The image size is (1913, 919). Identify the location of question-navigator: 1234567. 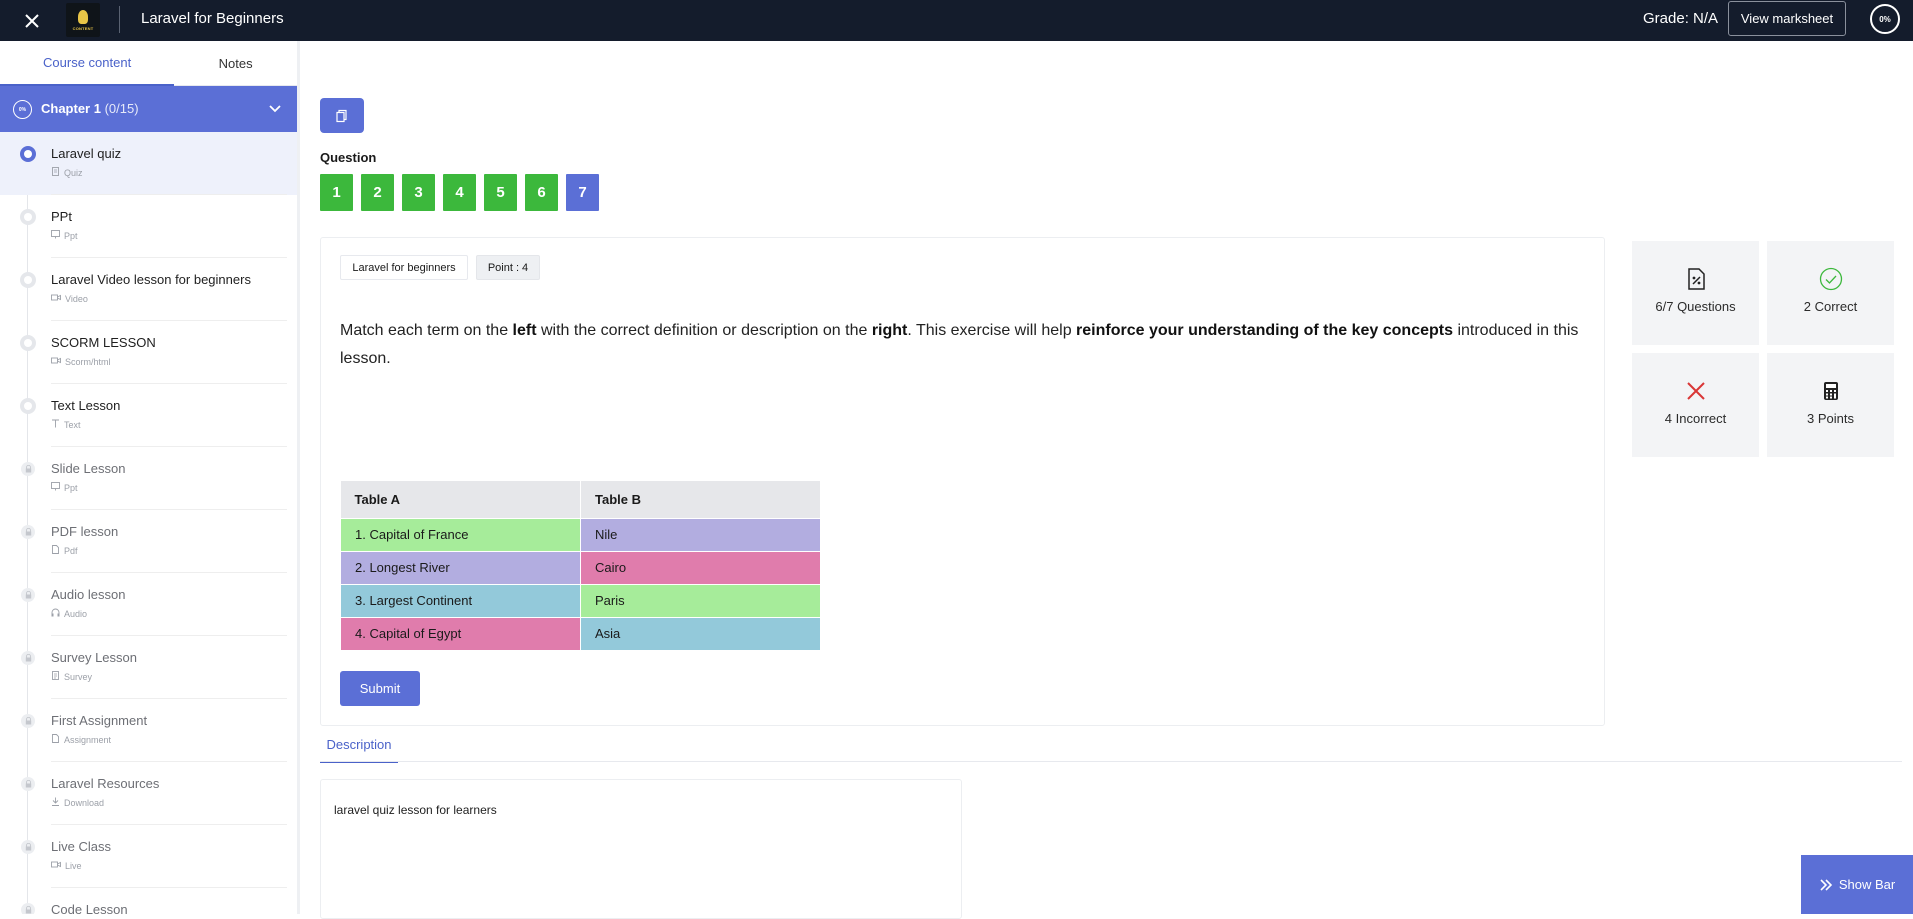
(459, 192).